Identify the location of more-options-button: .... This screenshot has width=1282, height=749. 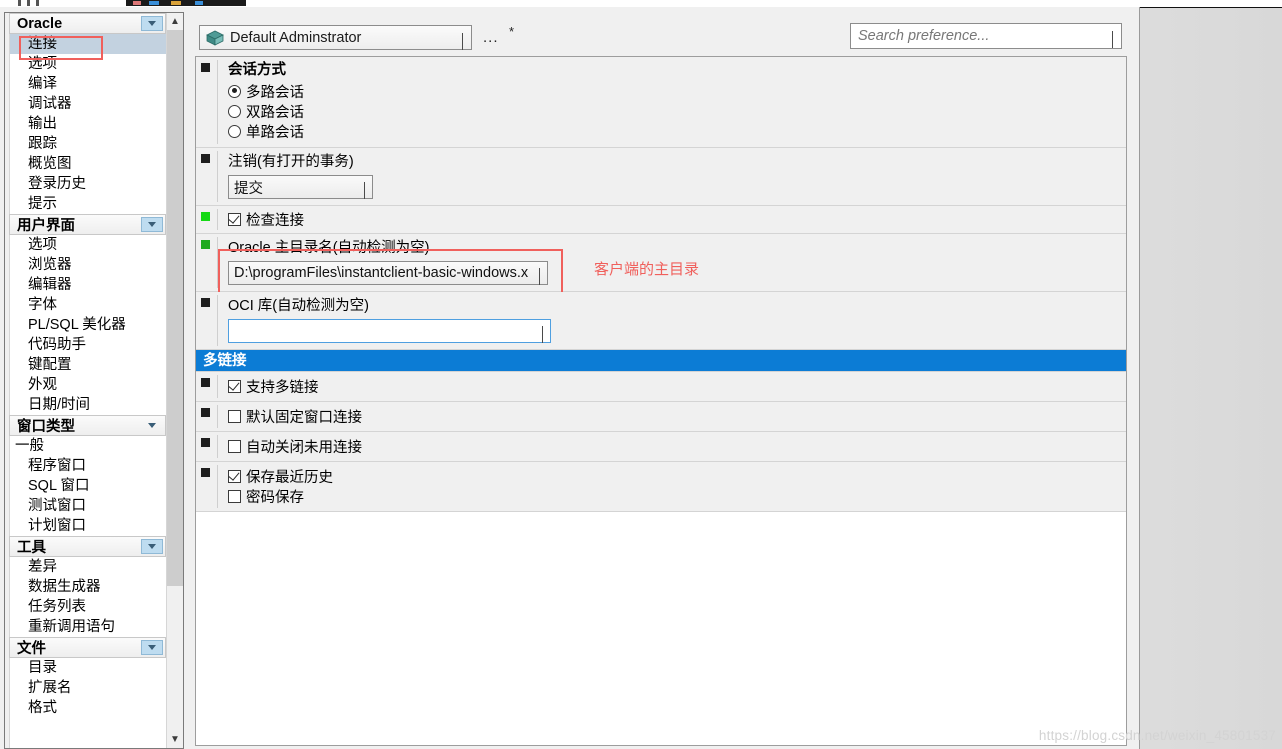
(491, 37).